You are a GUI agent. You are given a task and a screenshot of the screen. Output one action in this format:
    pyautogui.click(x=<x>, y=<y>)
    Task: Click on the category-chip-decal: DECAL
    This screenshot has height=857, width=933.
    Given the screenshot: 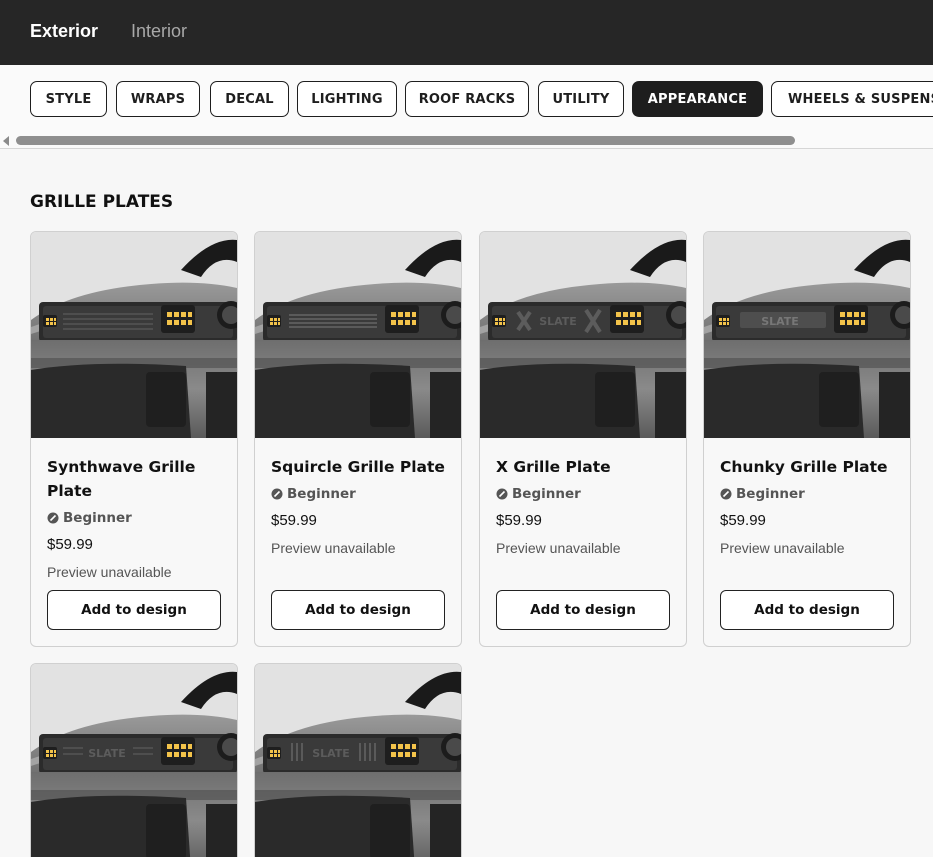 What is the action you would take?
    pyautogui.click(x=249, y=99)
    